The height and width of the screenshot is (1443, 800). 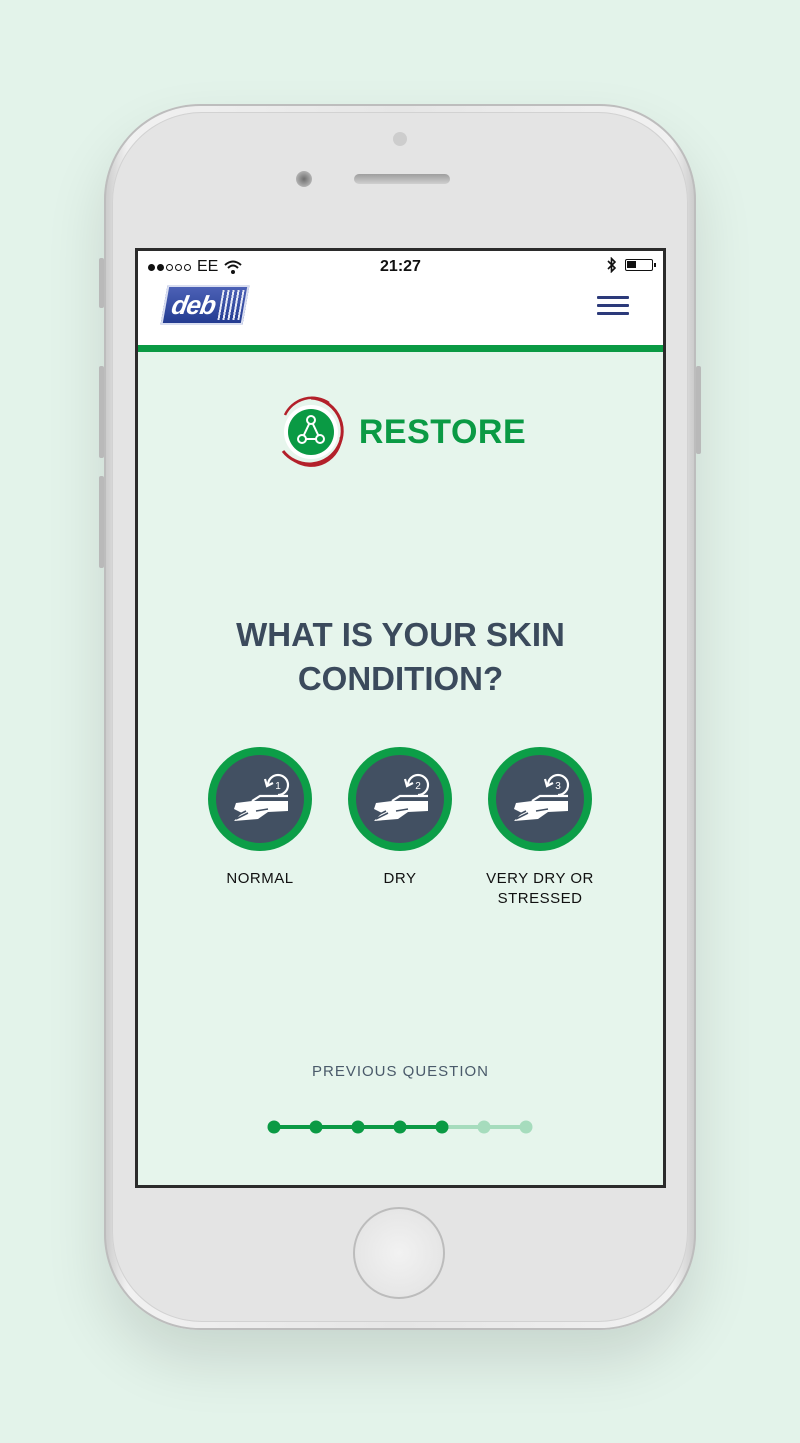 What do you see at coordinates (193, 304) in the screenshot?
I see `logo-text: deb` at bounding box center [193, 304].